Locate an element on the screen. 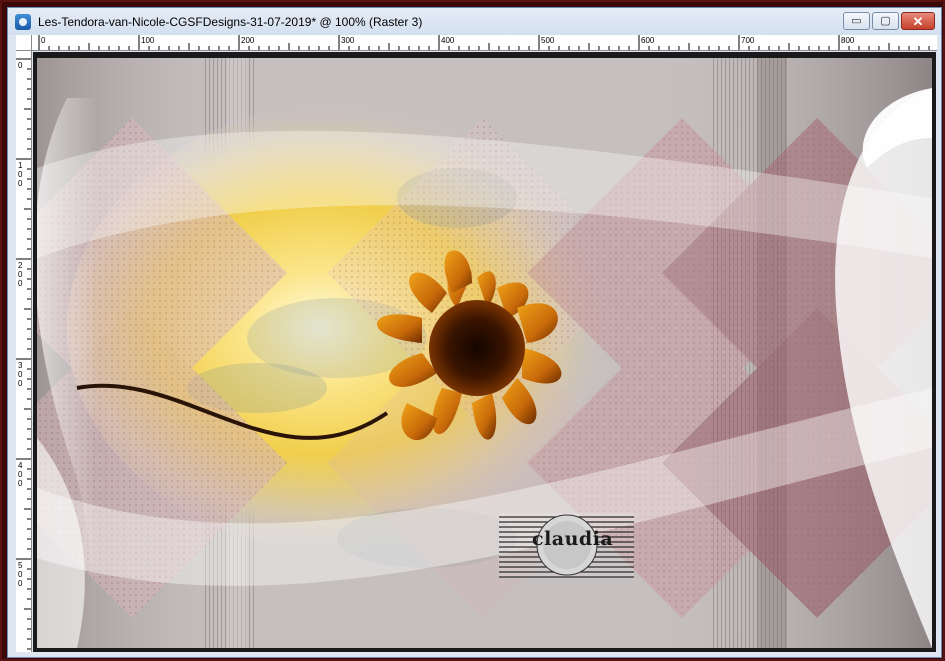 Image resolution: width=945 pixels, height=661 pixels. ruler-top-label: 400 is located at coordinates (448, 40).